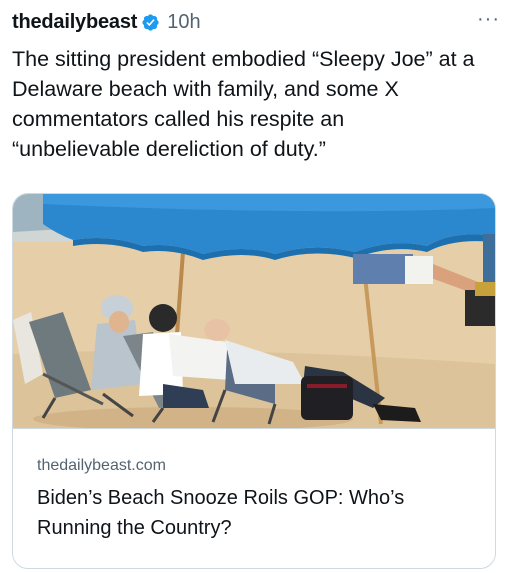  Describe the element at coordinates (74, 22) in the screenshot. I see `author-name: thedailybeast` at that location.